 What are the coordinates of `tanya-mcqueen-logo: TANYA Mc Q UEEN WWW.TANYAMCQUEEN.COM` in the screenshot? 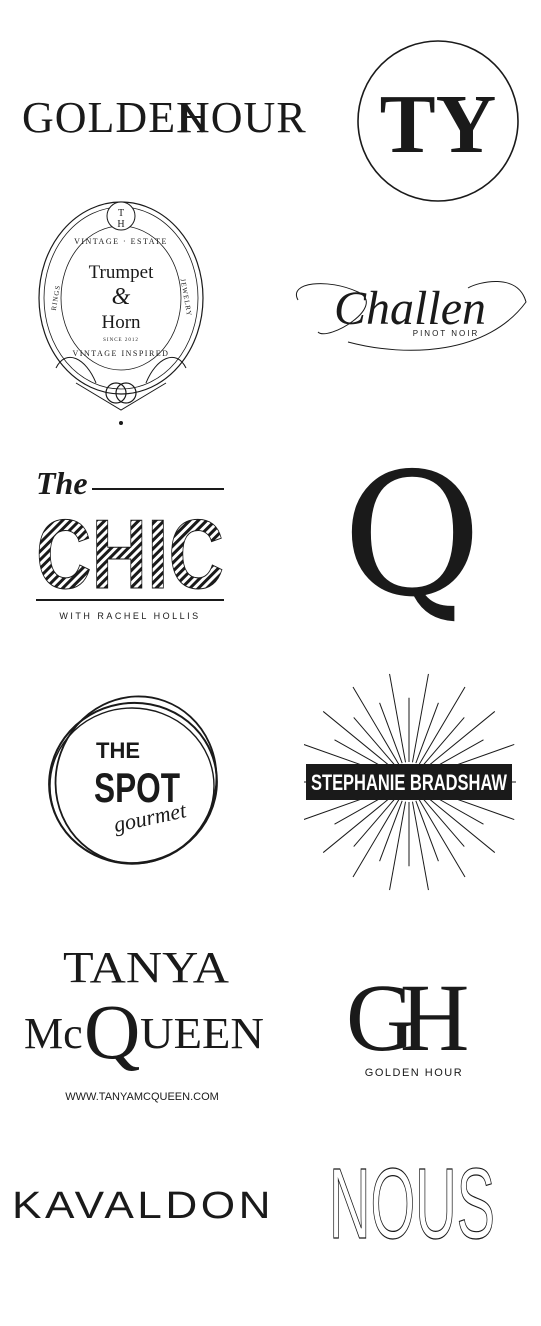 It's located at (145, 1023).